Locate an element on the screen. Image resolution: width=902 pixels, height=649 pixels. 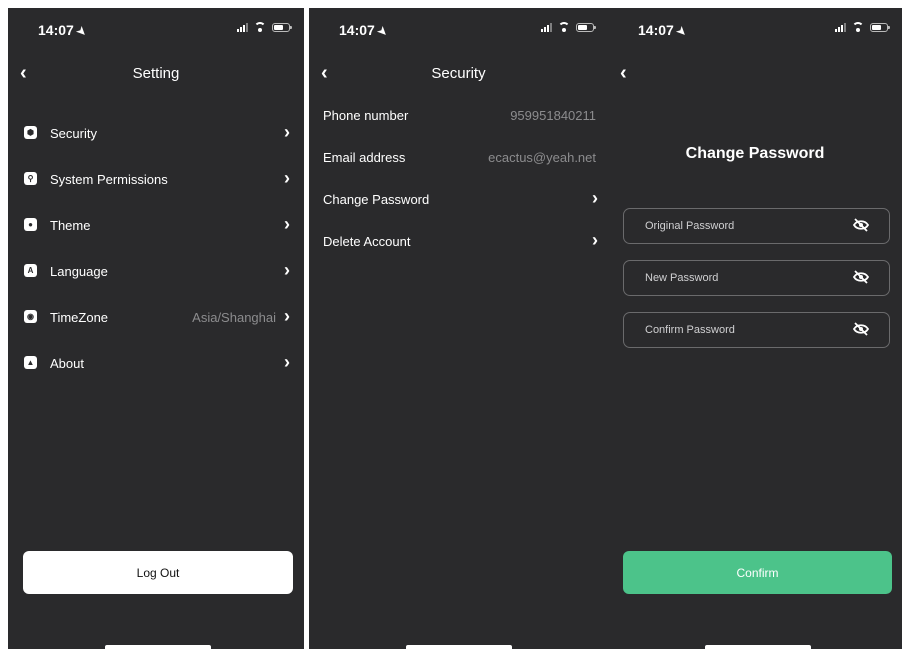
page-title: Setting is located at coordinates (156, 73).